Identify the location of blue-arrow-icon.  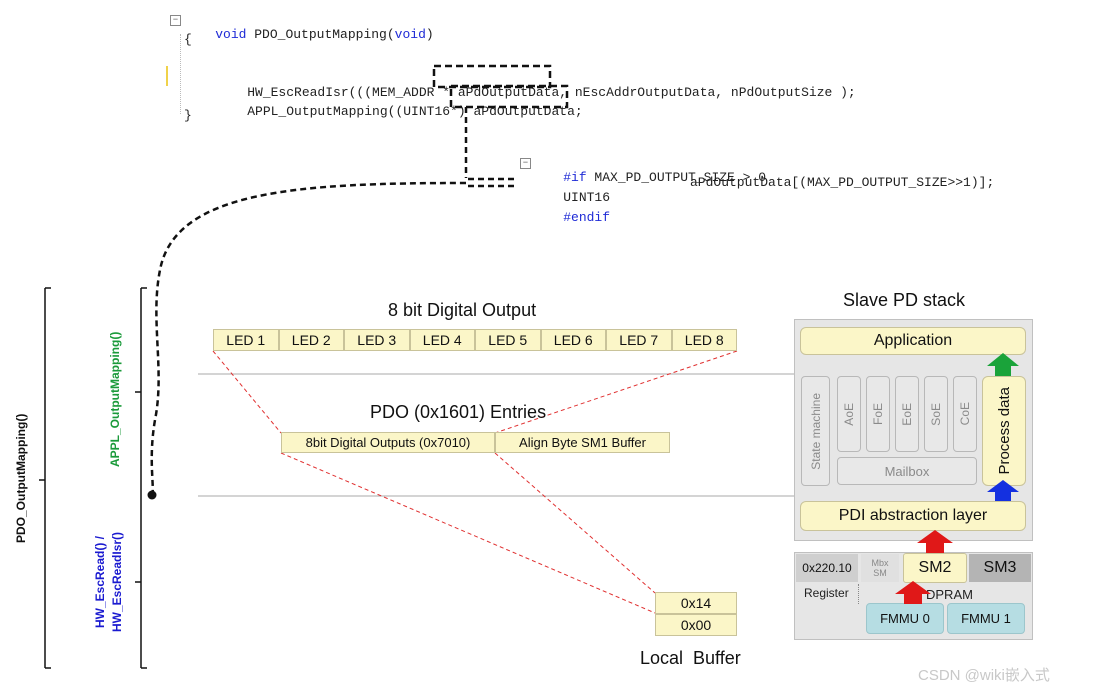
(1003, 490).